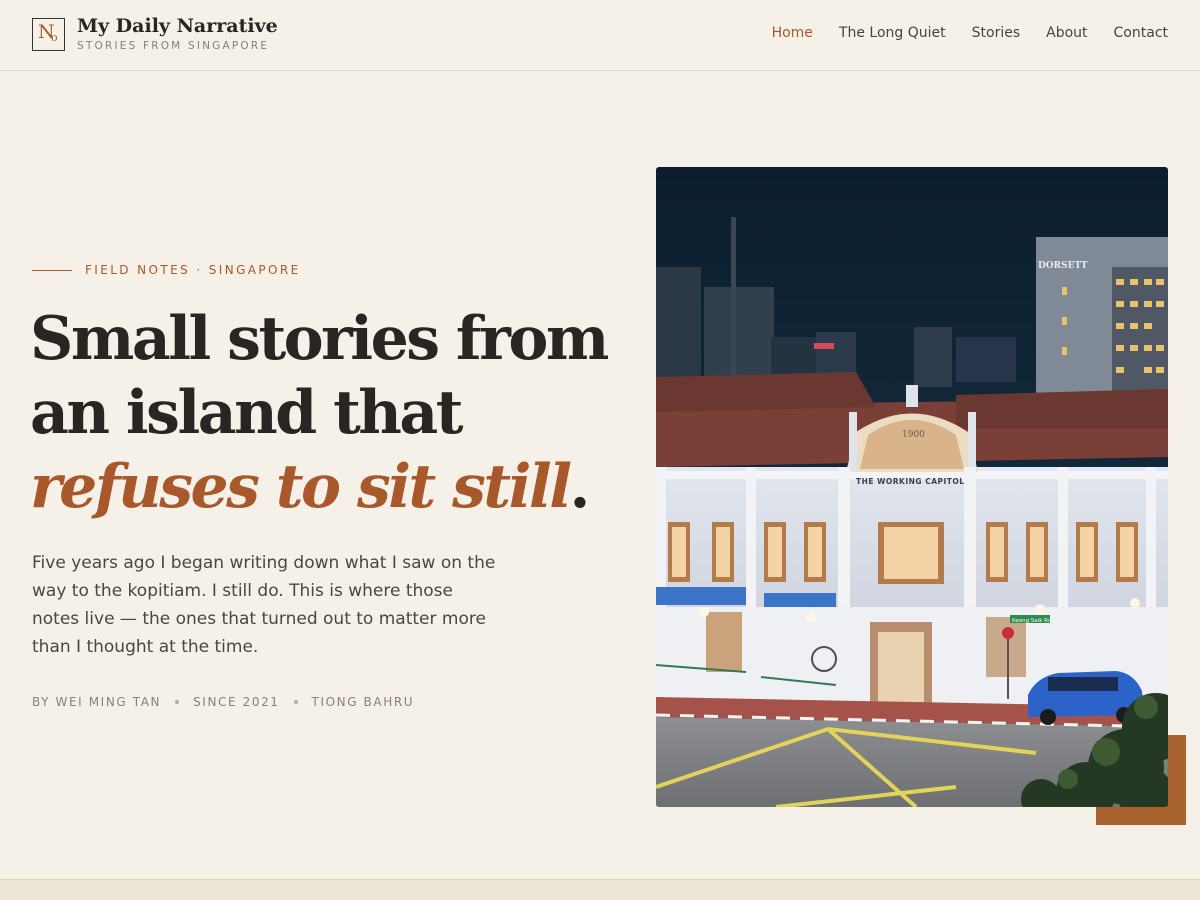 This screenshot has width=1200, height=900. Describe the element at coordinates (97, 702) in the screenshot. I see `meta-author: BY WEI MING TAN` at that location.